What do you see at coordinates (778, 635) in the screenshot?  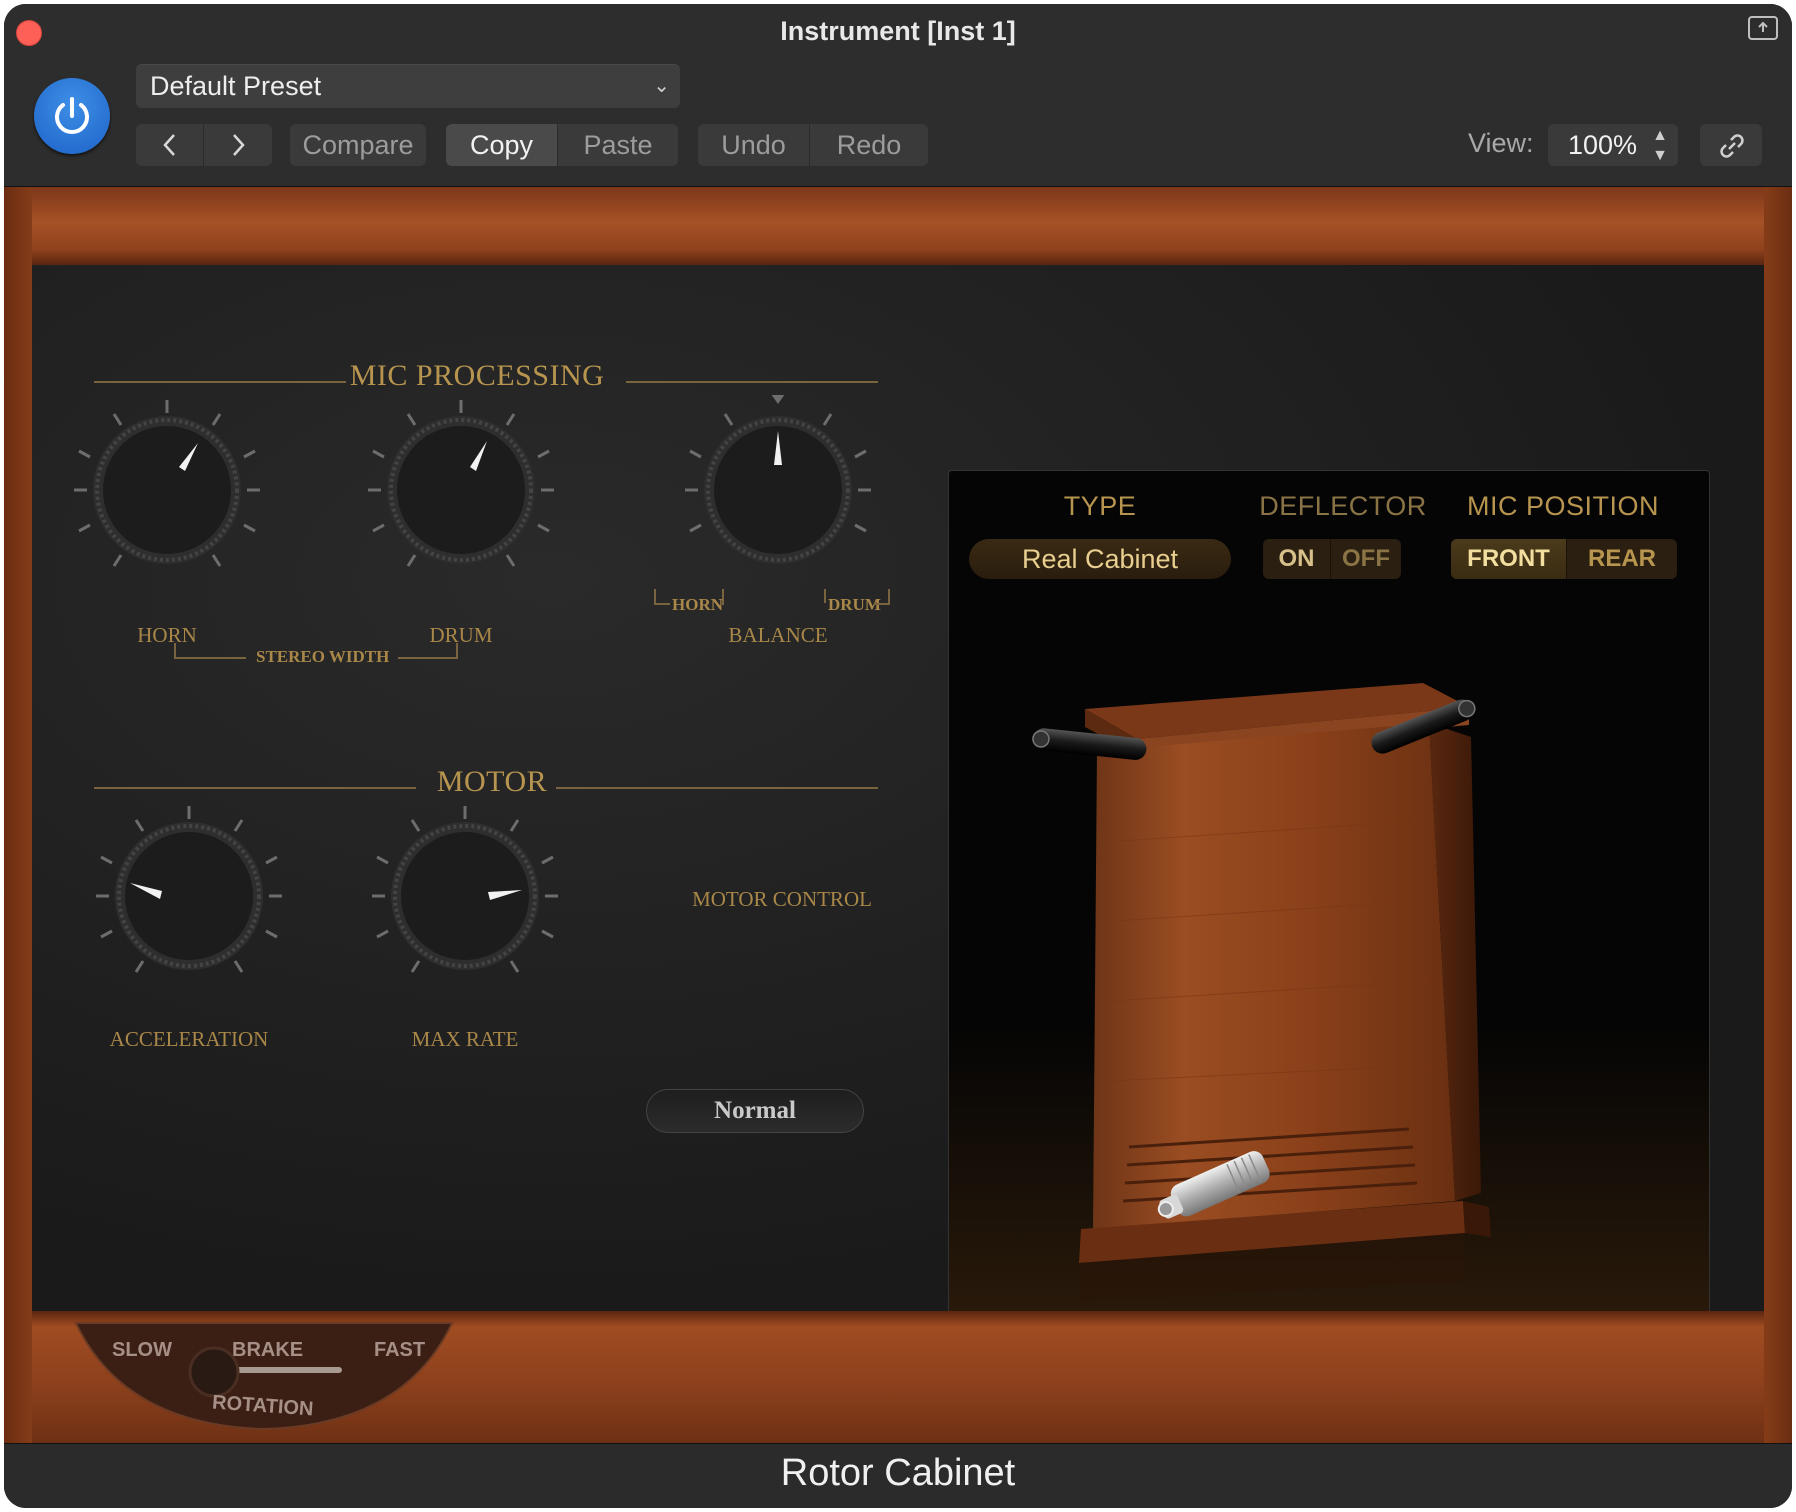 I see `balance-label: BALANCE` at bounding box center [778, 635].